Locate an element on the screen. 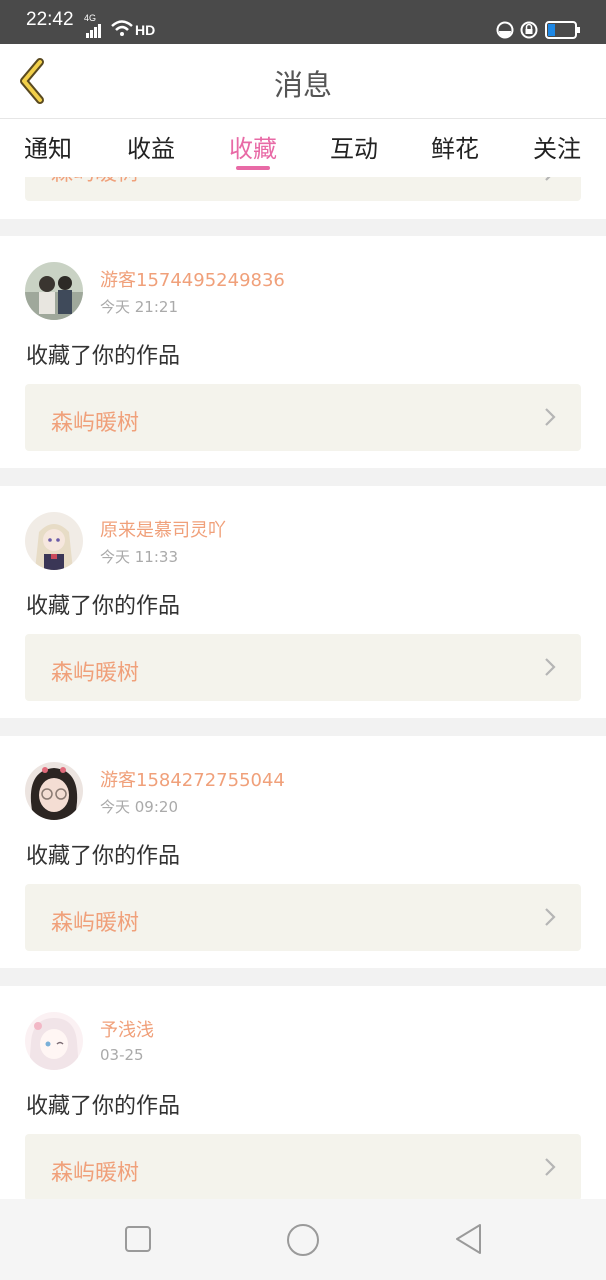 Image resolution: width=606 pixels, height=1280 pixels. signal-icon is located at coordinates (93, 31).